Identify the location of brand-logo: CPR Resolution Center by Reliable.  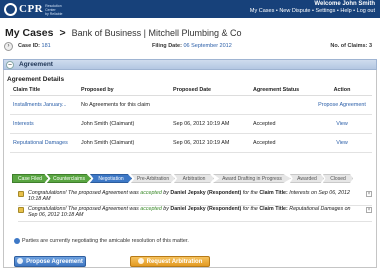
(33, 9).